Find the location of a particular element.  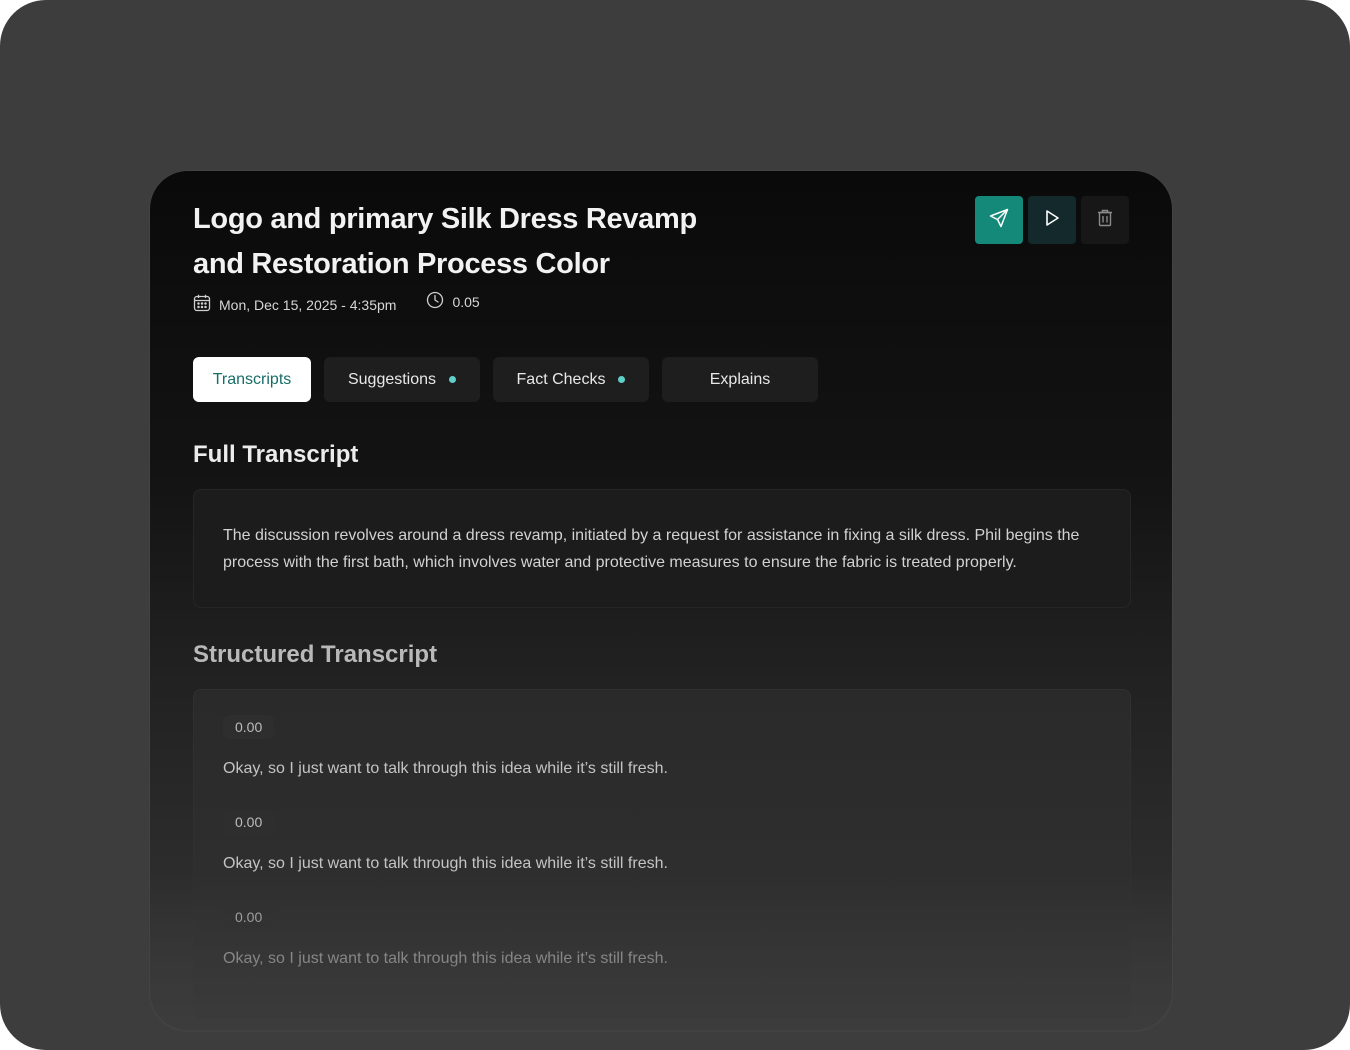

tab-label: Suggestions is located at coordinates (392, 379).